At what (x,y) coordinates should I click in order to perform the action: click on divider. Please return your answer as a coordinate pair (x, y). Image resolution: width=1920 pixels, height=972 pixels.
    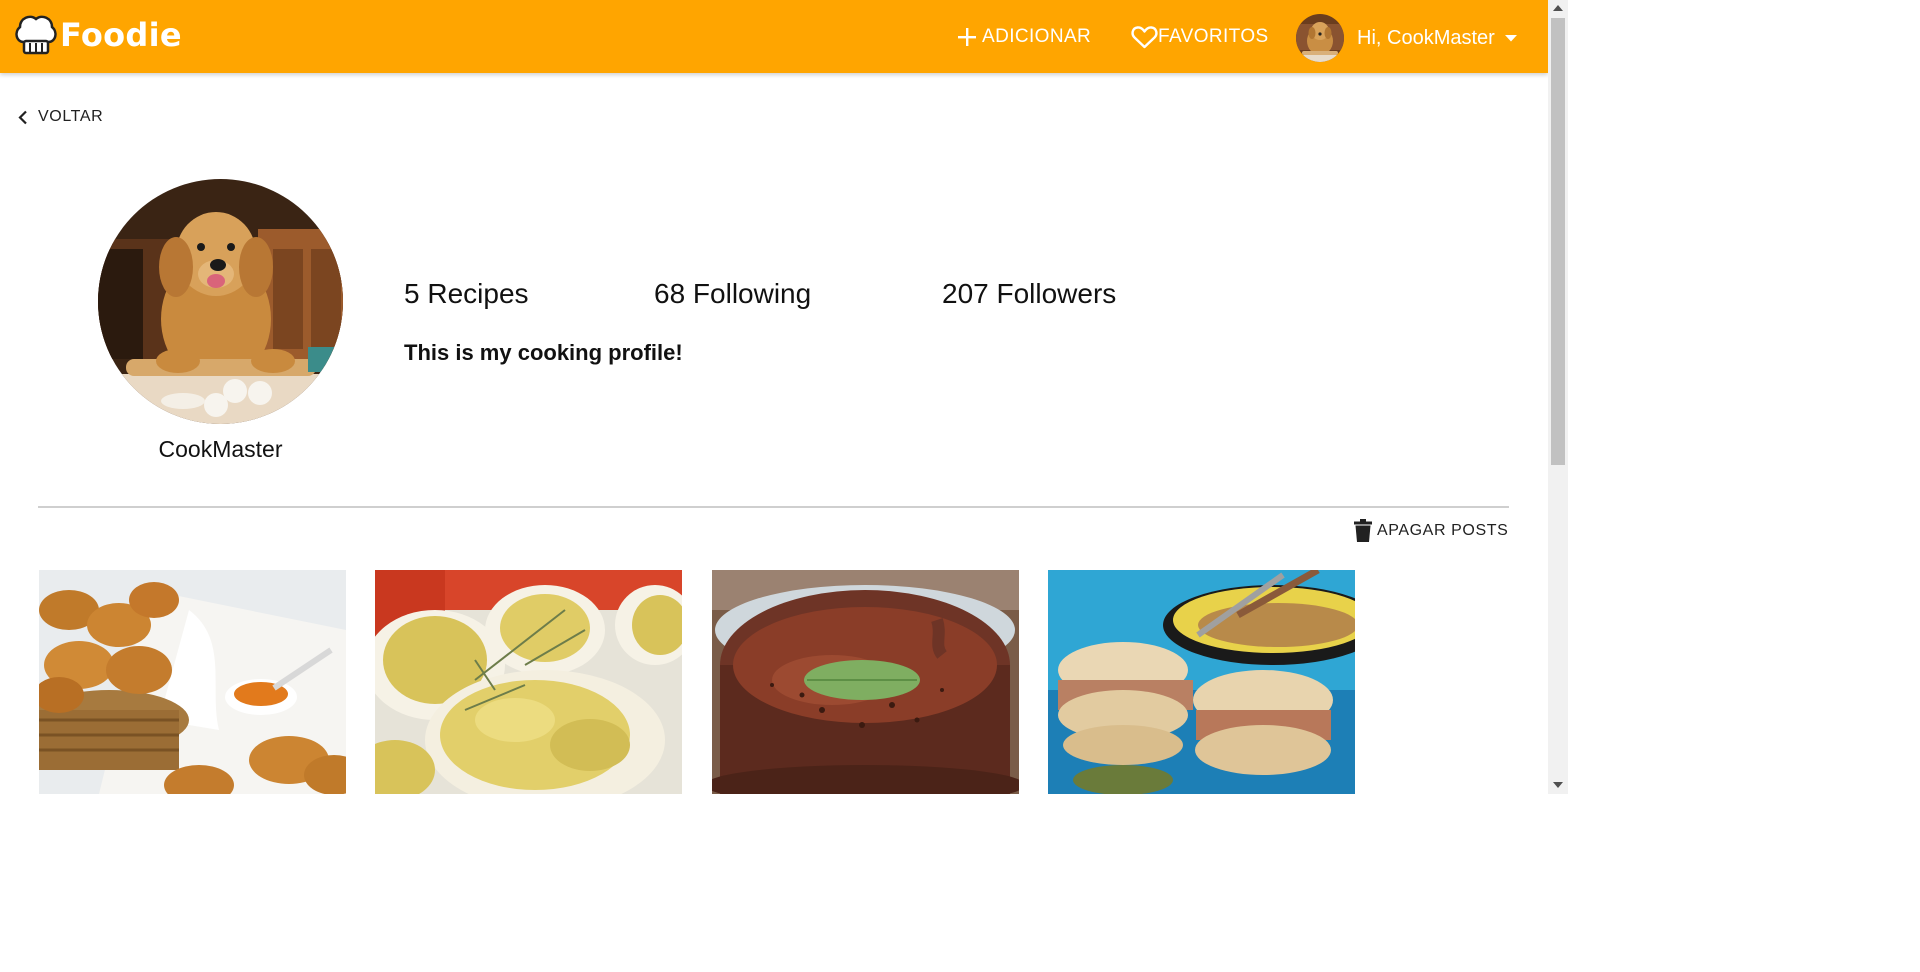
    Looking at the image, I should click on (773, 507).